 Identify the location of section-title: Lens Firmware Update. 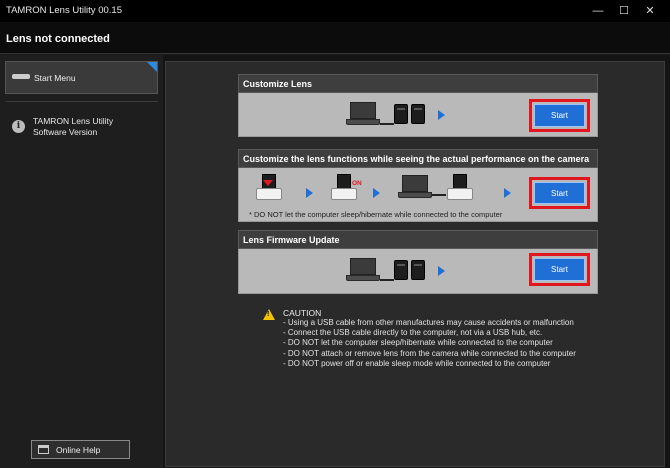
(418, 239).